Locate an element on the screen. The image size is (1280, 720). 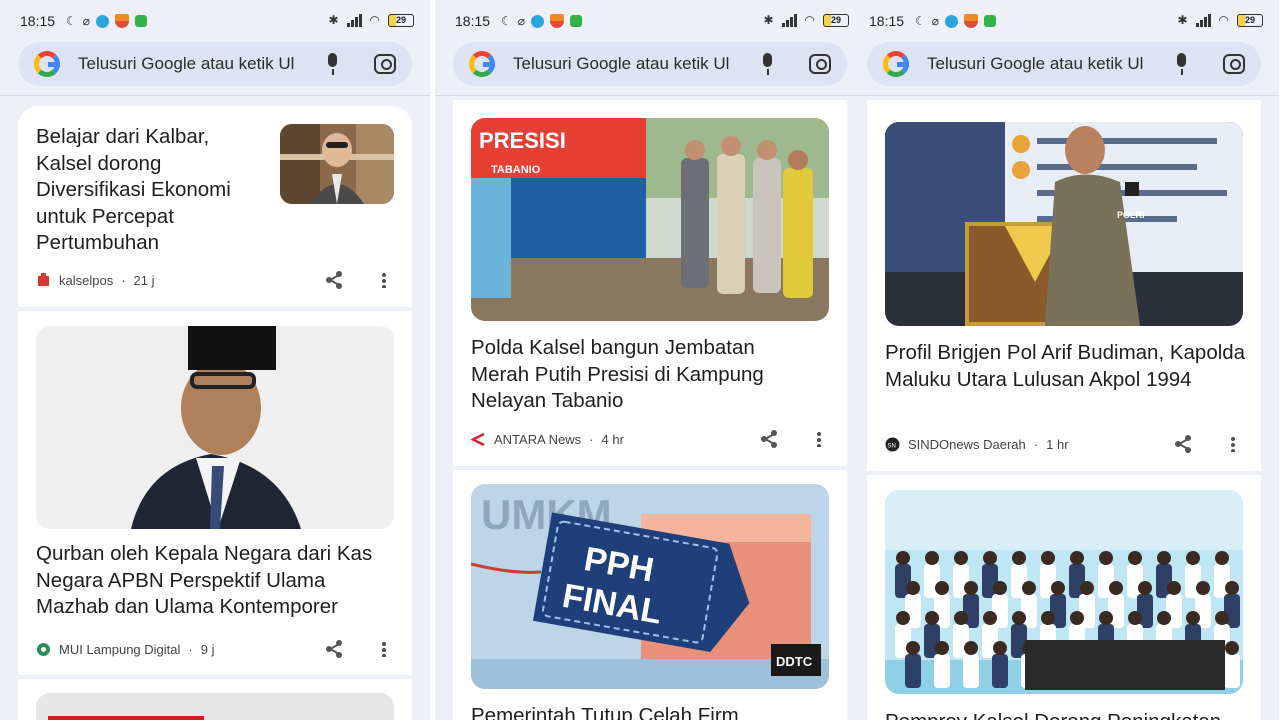
source-logo-icon: SN is located at coordinates (892, 444).